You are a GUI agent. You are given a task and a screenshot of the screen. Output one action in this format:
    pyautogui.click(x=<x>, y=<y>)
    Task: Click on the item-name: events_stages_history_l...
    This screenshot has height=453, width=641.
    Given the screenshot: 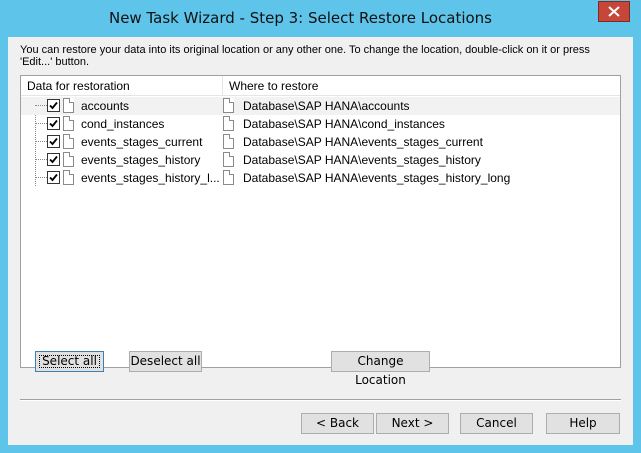 What is the action you would take?
    pyautogui.click(x=150, y=178)
    